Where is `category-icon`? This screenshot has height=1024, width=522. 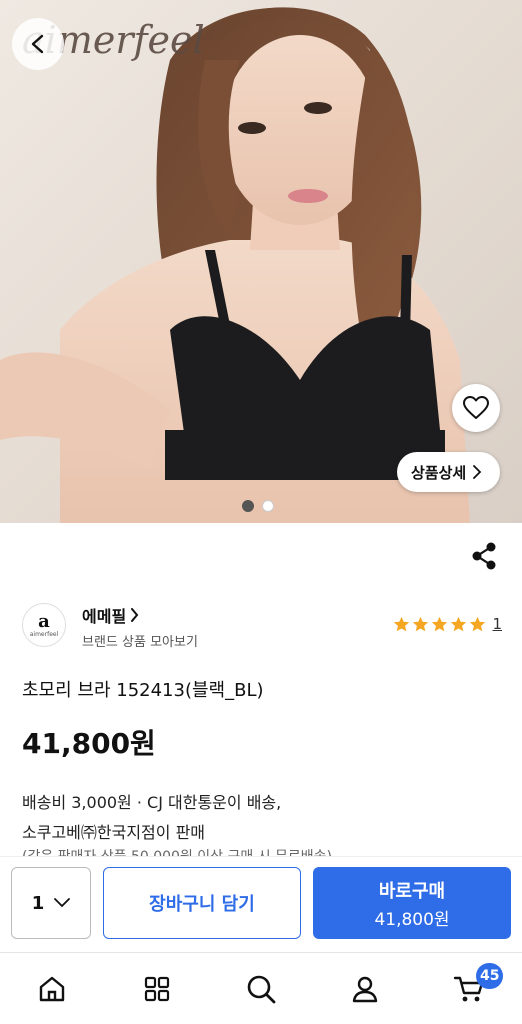 category-icon is located at coordinates (157, 989).